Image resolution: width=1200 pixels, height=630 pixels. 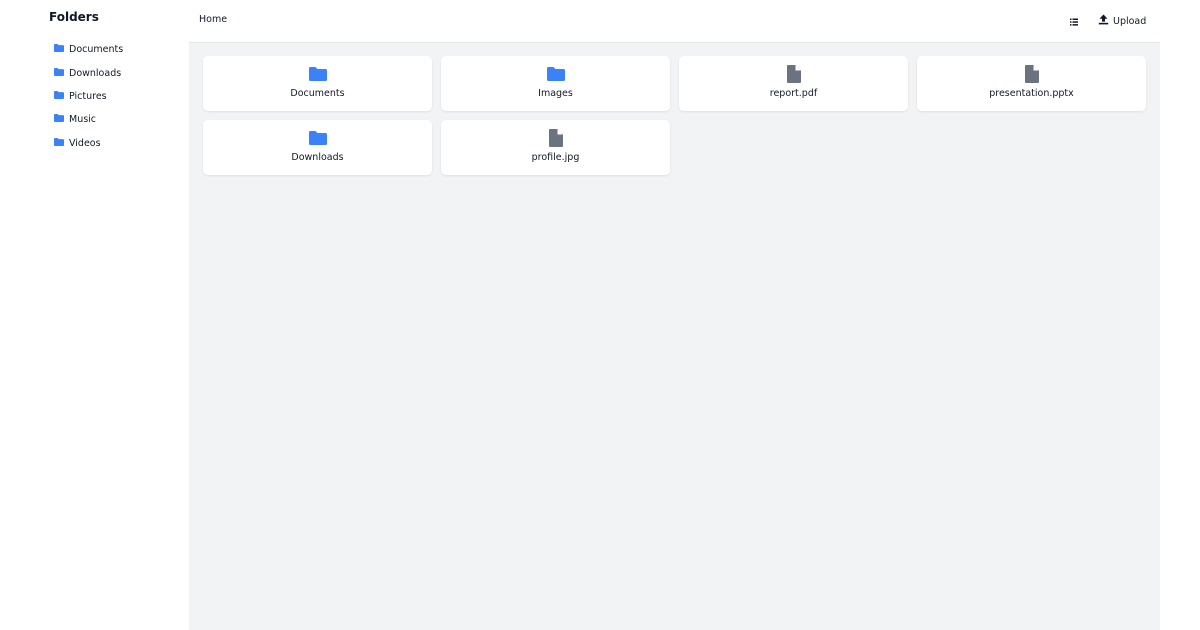 I want to click on sidebar-item-documents: Documents, so click(x=88, y=49).